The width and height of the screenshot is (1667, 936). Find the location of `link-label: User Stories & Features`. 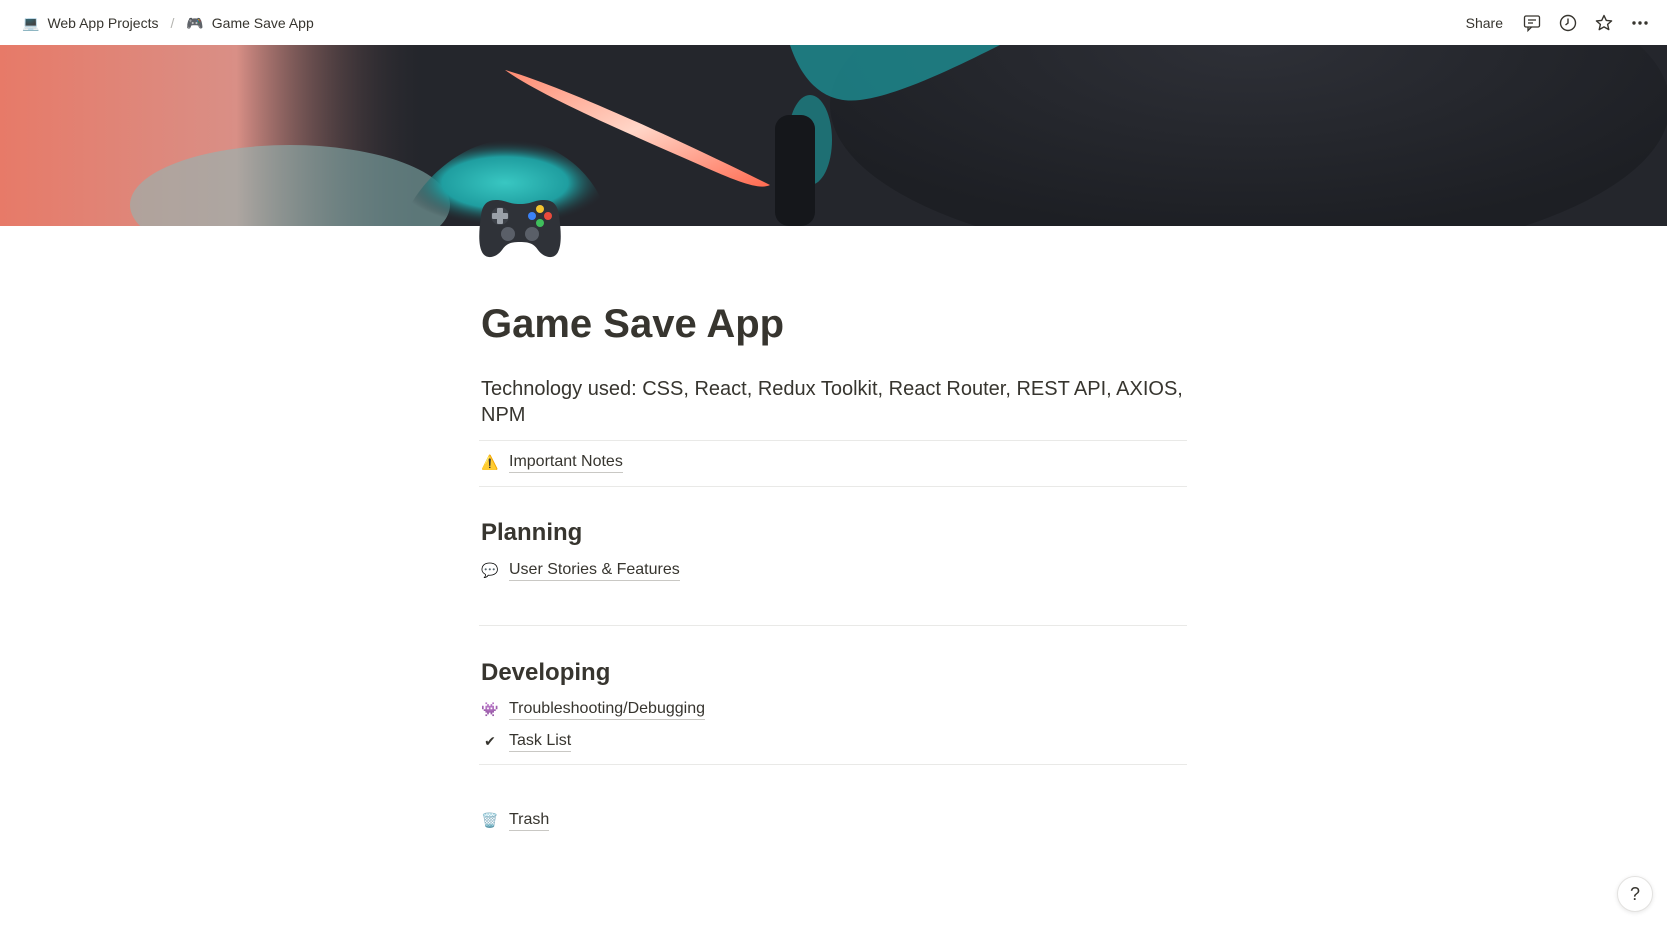

link-label: User Stories & Features is located at coordinates (594, 570).